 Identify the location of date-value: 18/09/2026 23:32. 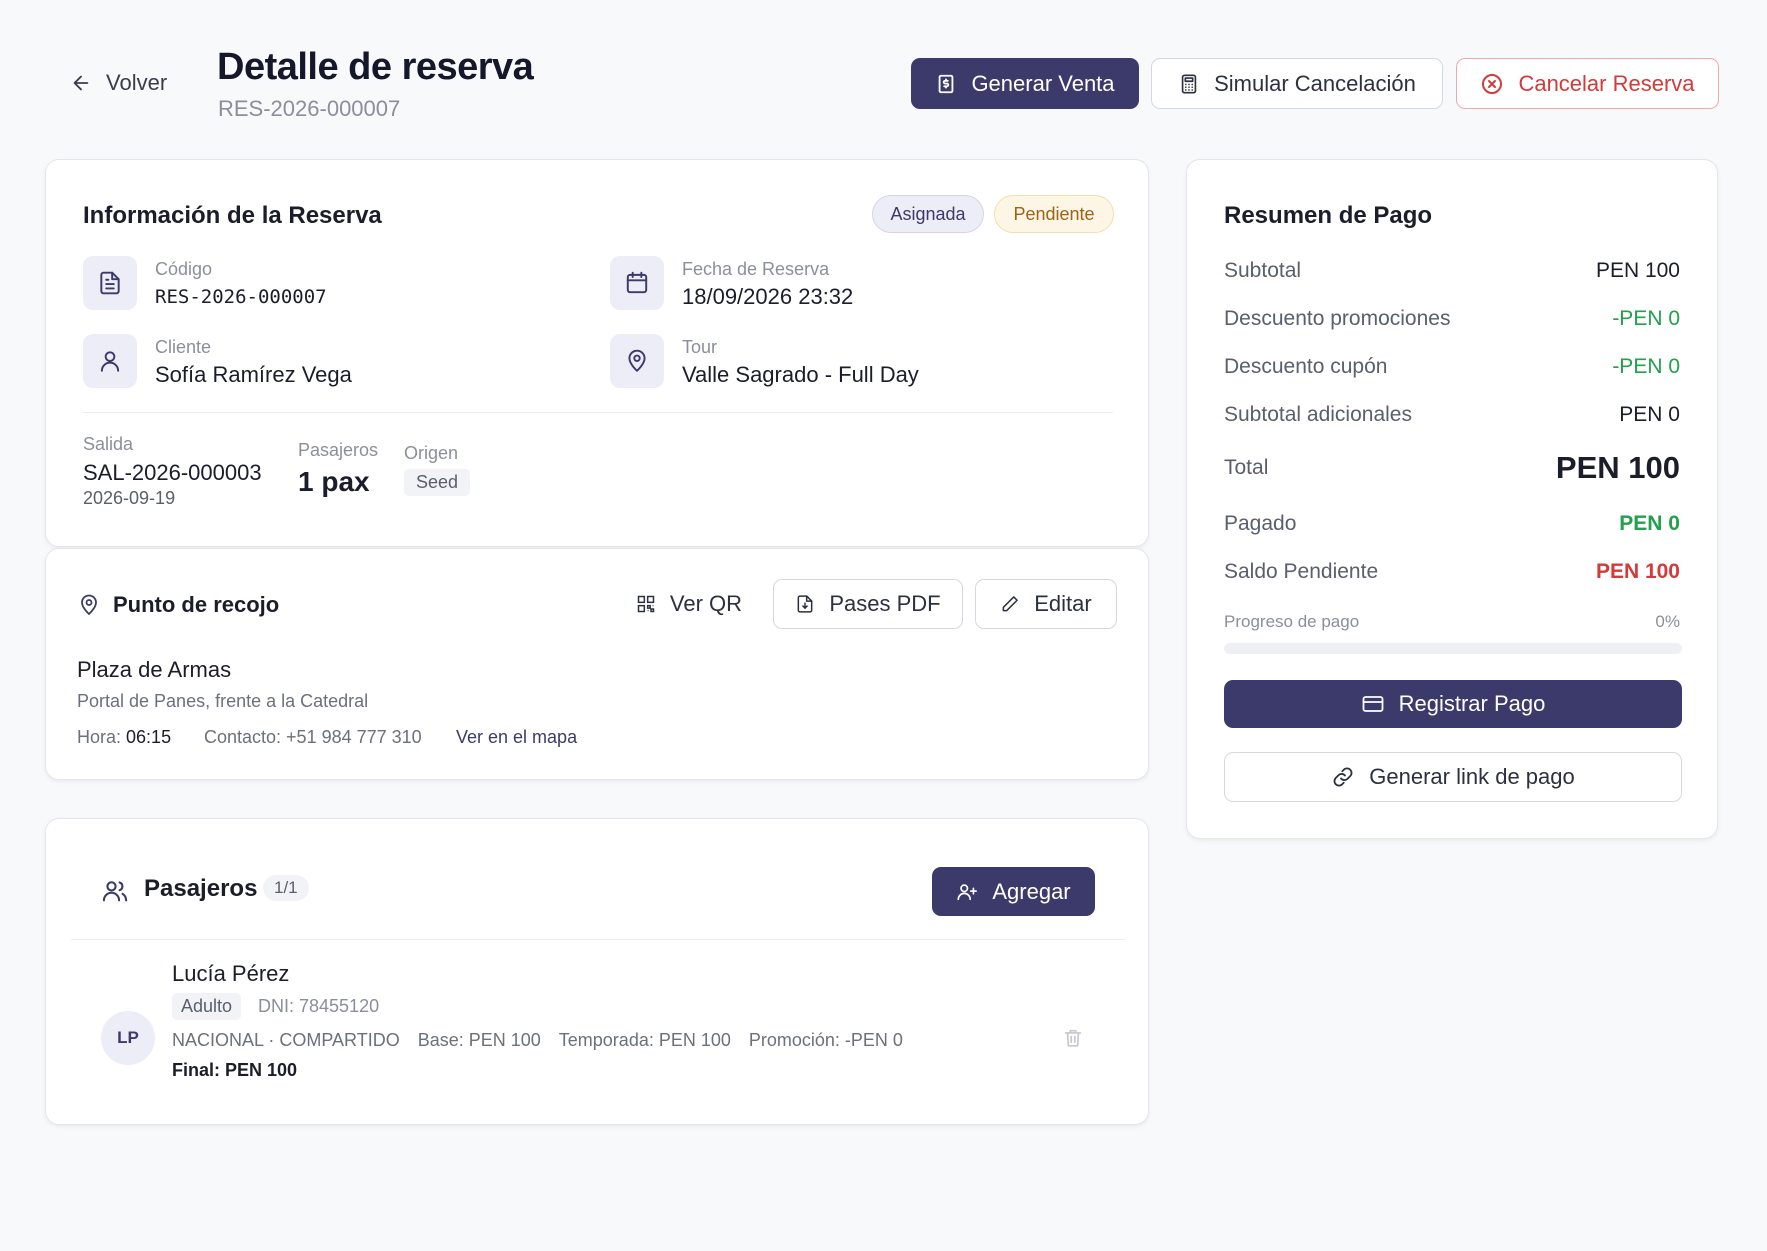
(768, 296).